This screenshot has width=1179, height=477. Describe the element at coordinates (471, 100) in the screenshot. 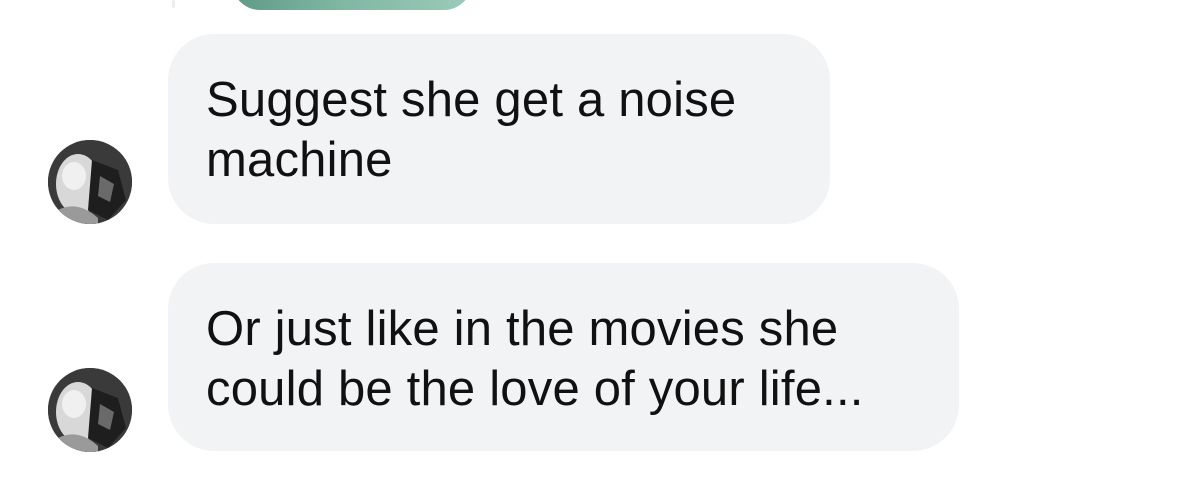

I see `message-text-line: Suggest she get a noise` at that location.